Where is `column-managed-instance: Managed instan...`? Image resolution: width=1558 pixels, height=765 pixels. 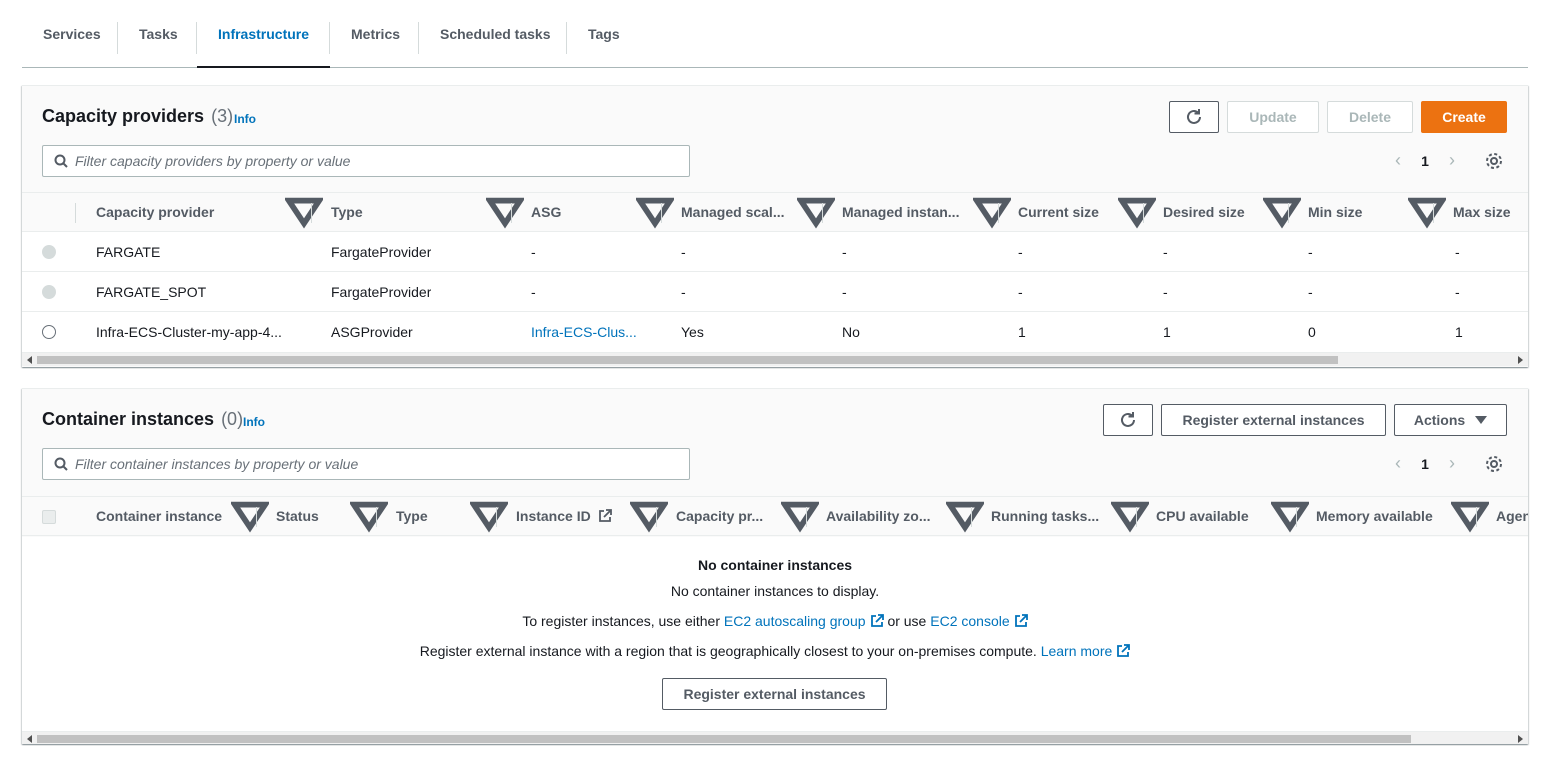 column-managed-instance: Managed instan... is located at coordinates (900, 212).